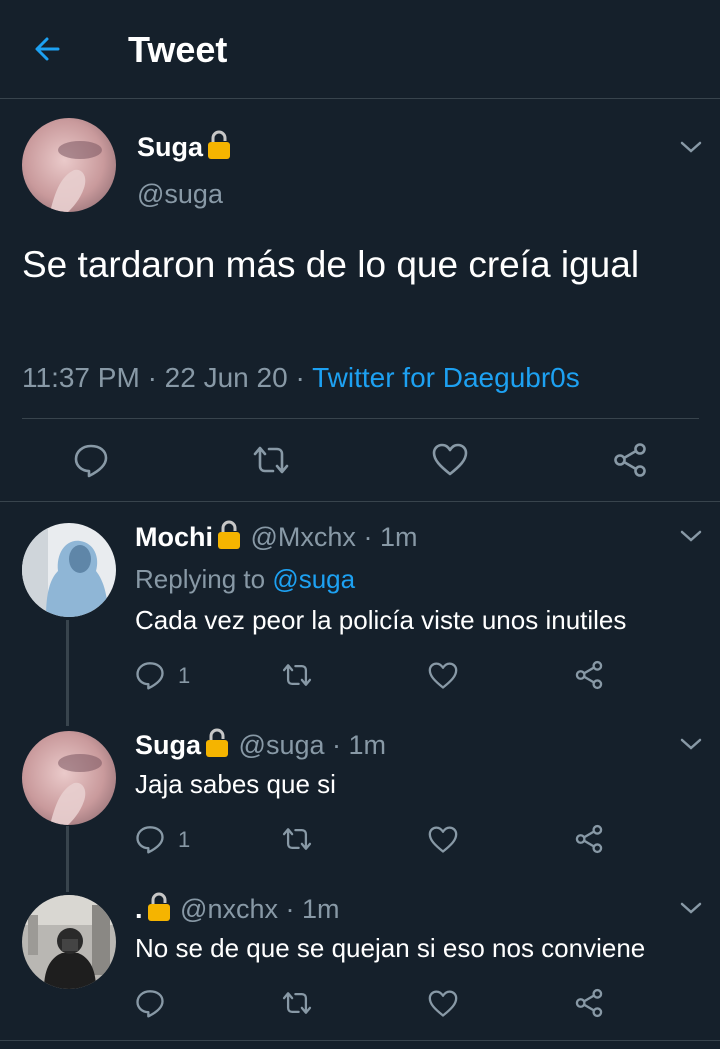 The width and height of the screenshot is (720, 1049). I want to click on avatar-main-author, so click(69, 165).